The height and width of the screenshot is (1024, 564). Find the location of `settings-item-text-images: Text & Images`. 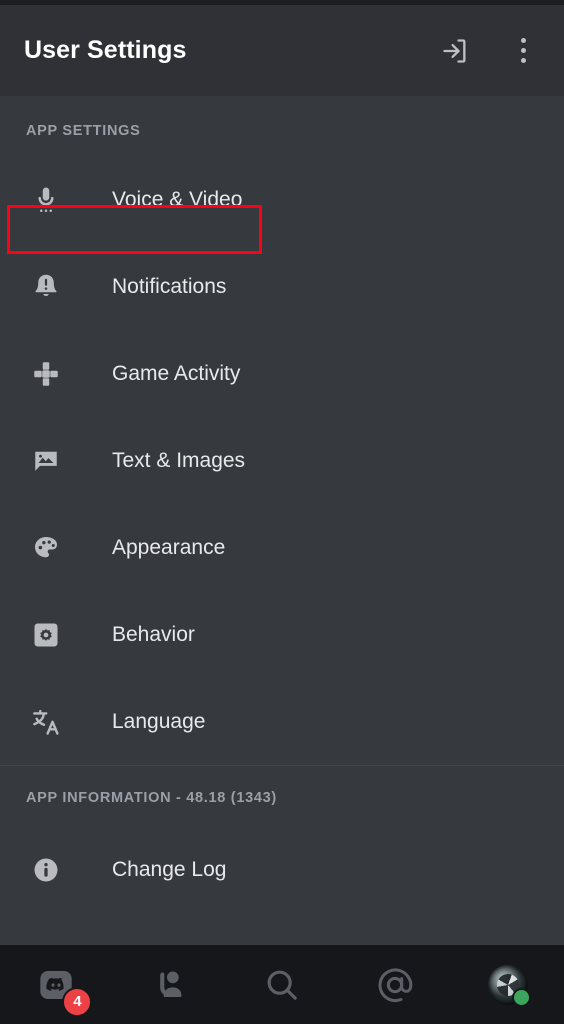

settings-item-text-images: Text & Images is located at coordinates (282, 460).